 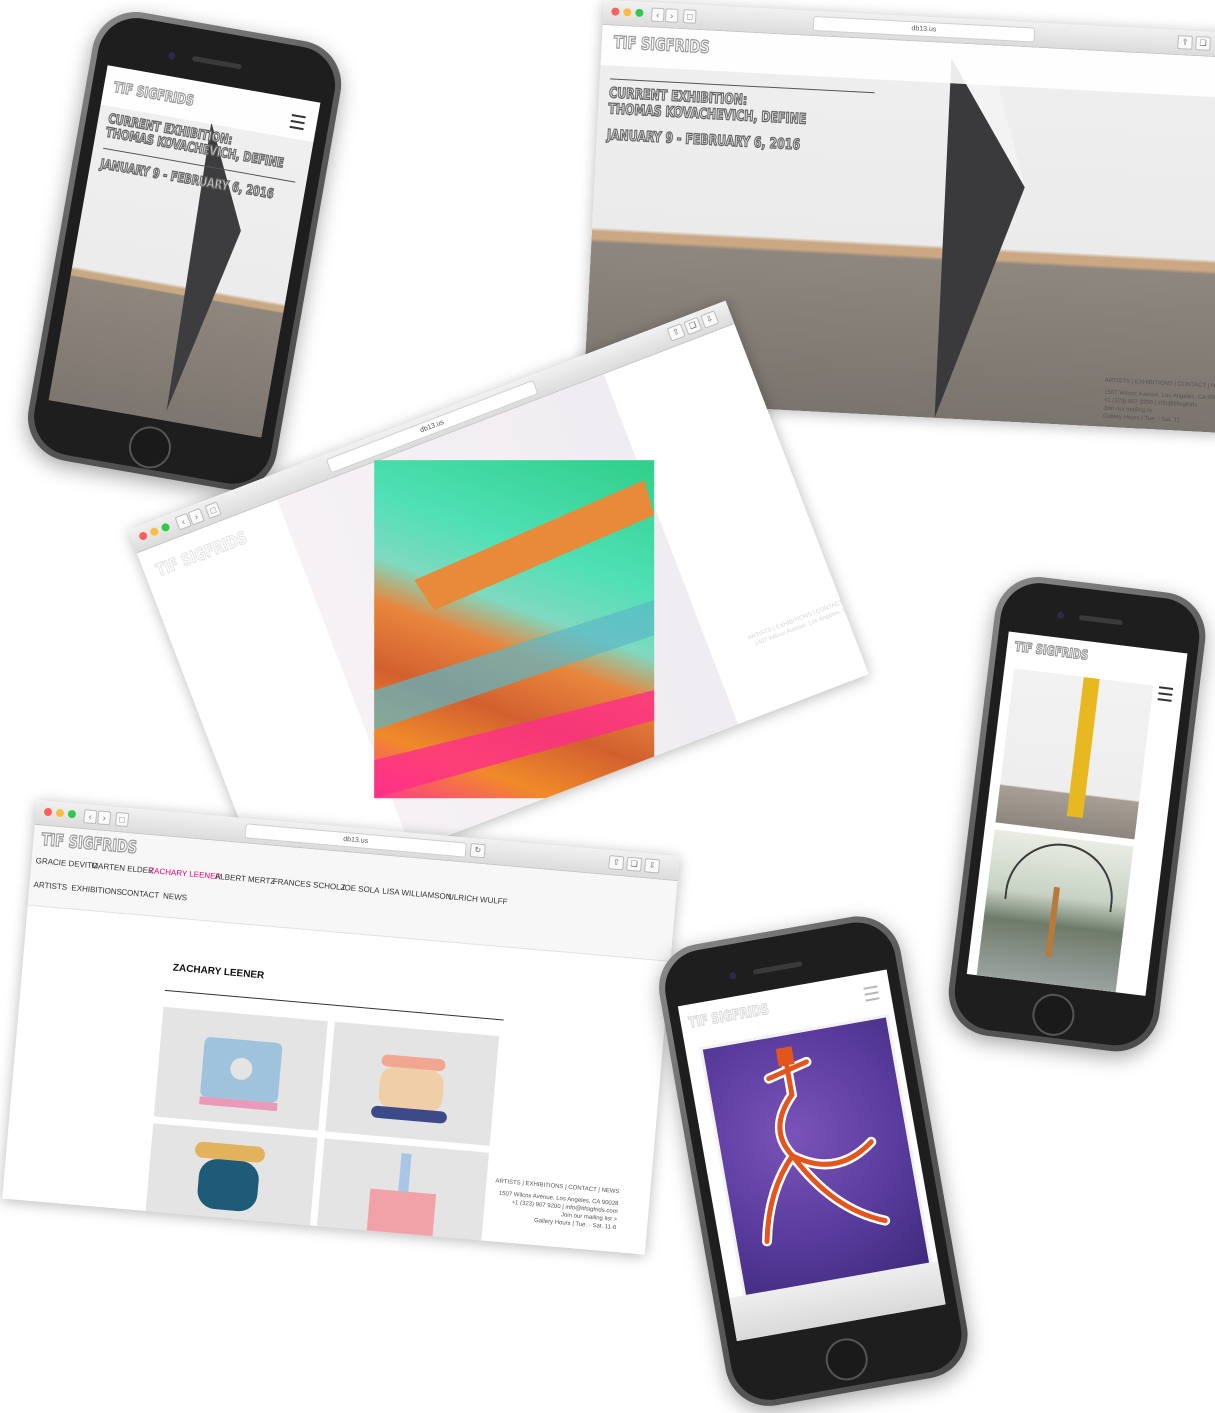 I want to click on artwork-lightbox-image, so click(x=514, y=629).